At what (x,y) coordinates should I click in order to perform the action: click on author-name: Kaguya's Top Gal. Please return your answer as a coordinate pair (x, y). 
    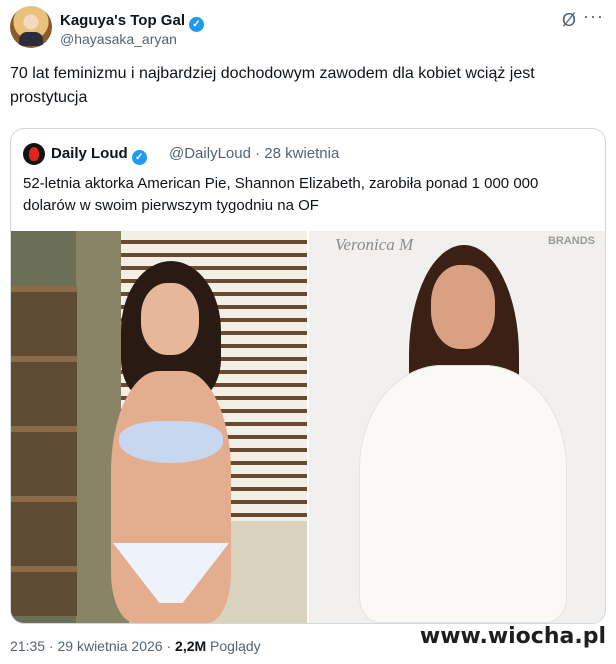
    Looking at the image, I should click on (122, 20).